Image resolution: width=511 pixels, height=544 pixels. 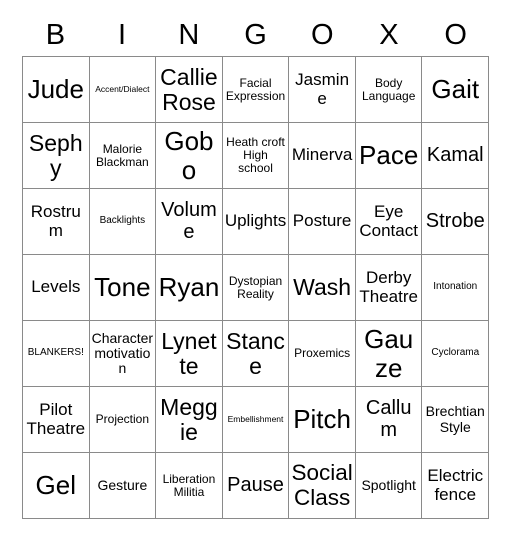 I want to click on bingo-cell-label: Gait, so click(x=455, y=89).